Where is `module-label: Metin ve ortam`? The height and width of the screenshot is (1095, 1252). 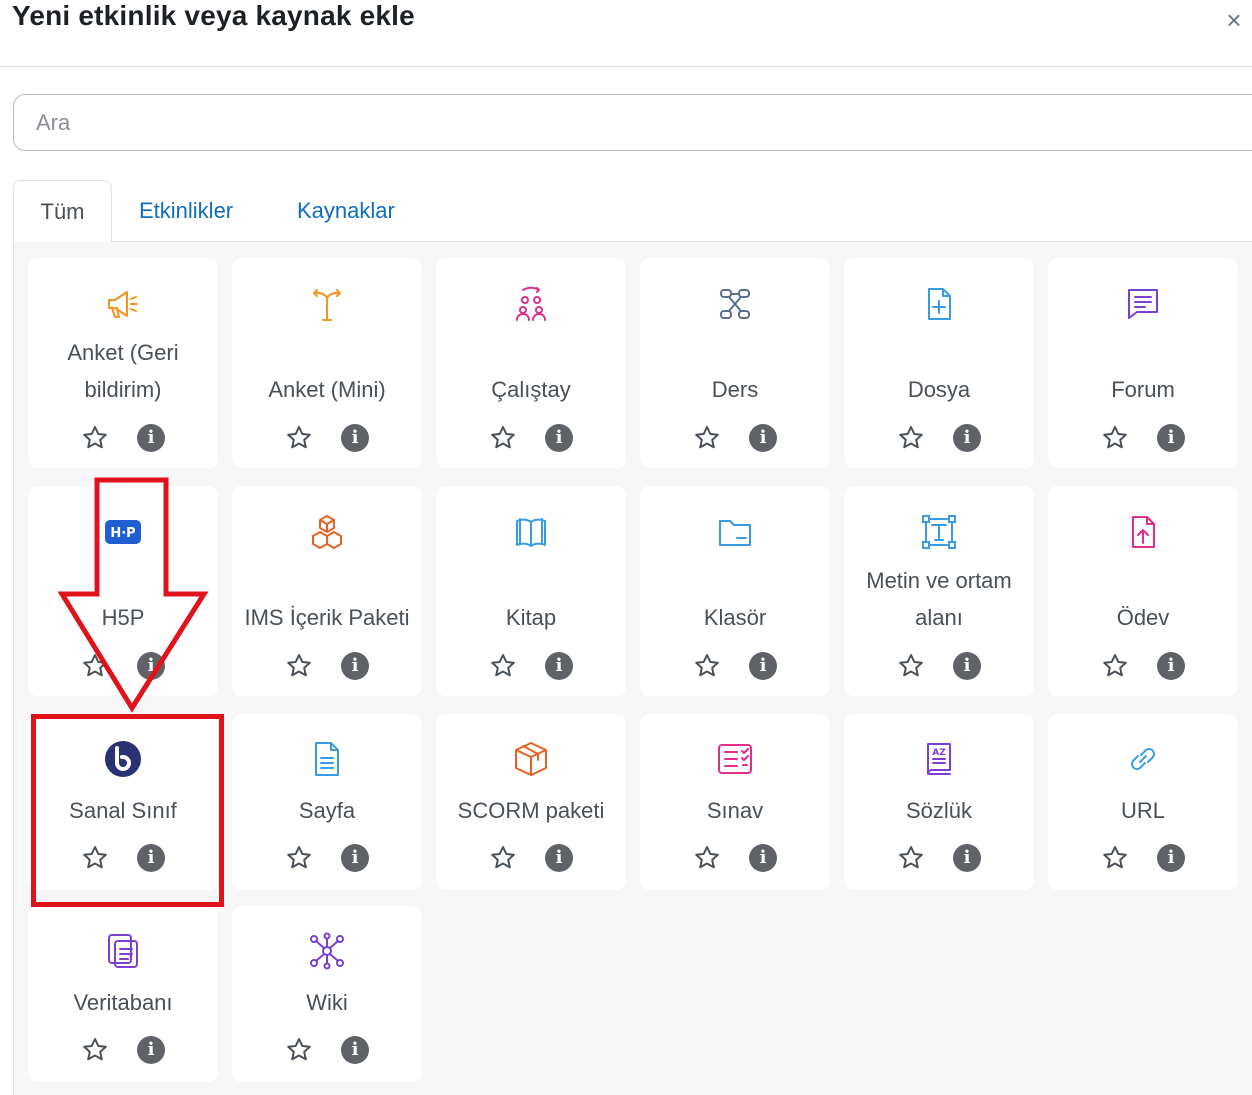
module-label: Metin ve ortam is located at coordinates (939, 580).